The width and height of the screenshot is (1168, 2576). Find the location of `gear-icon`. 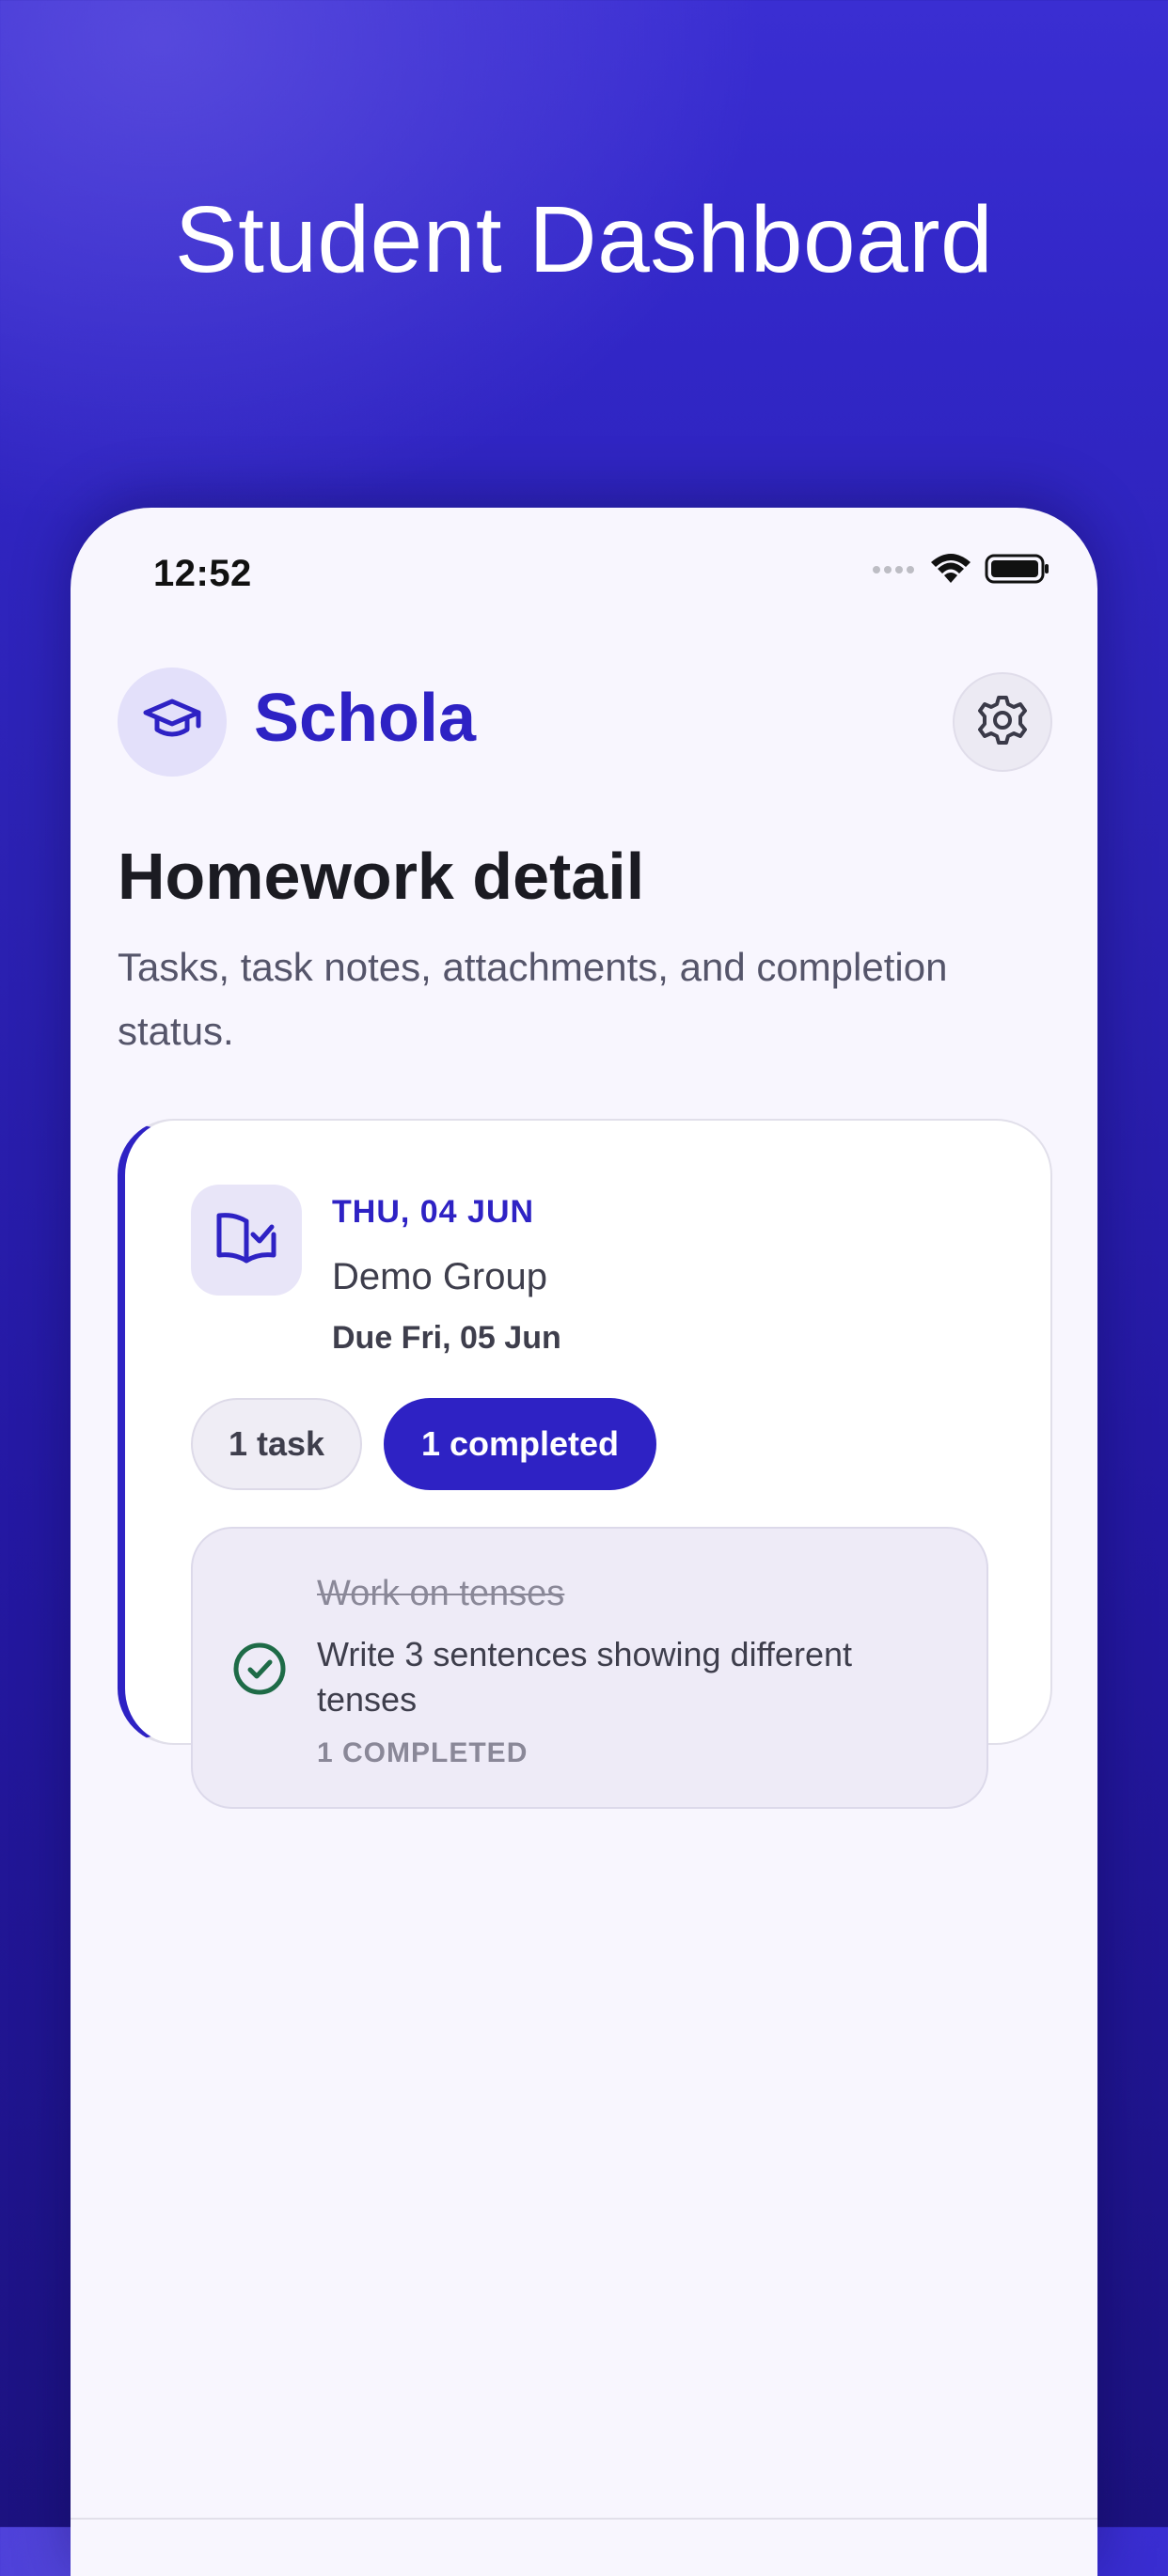

gear-icon is located at coordinates (1002, 723).